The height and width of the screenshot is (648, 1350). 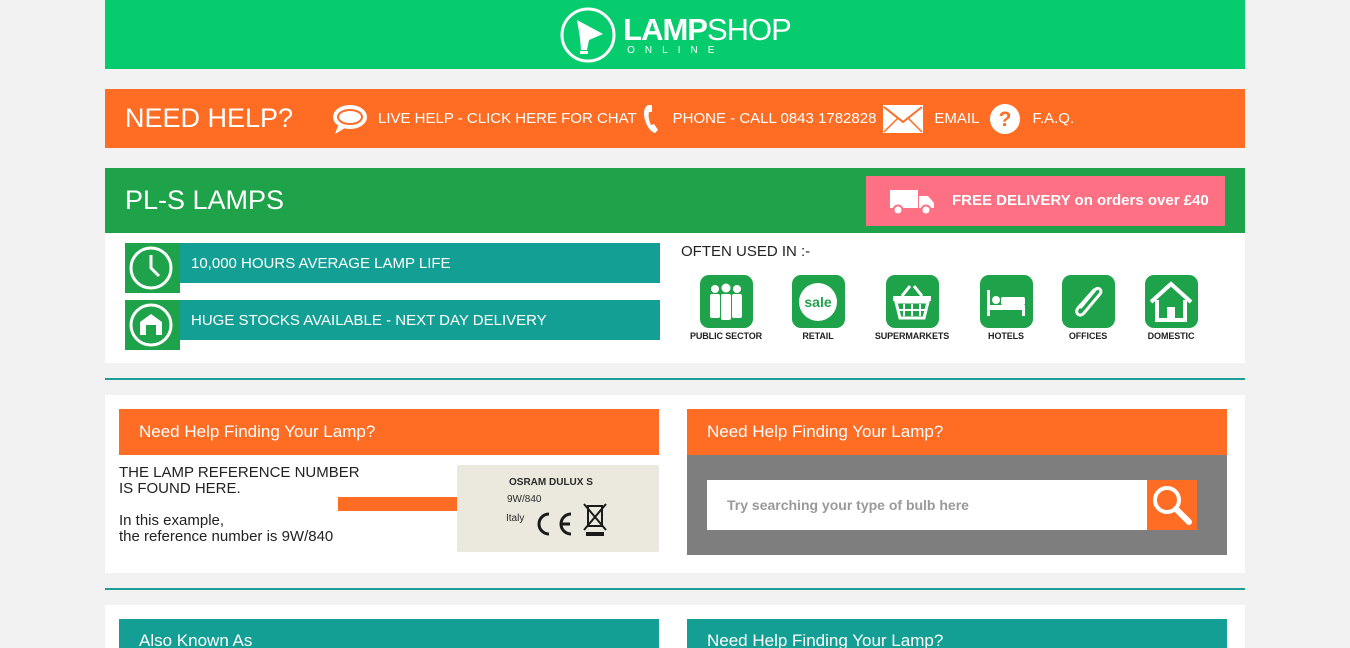 I want to click on question-icon: ?, so click(x=1005, y=118).